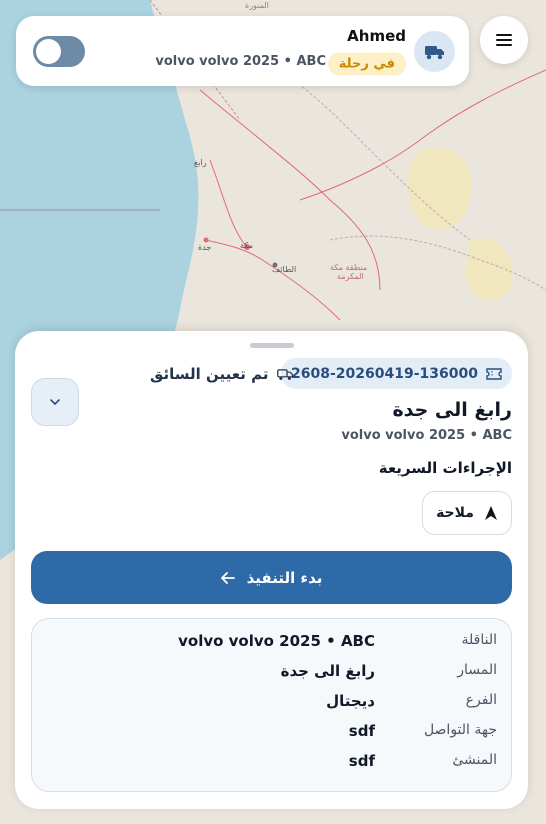  I want to click on quick-actions-title: الإجراءات السريعة, so click(445, 468).